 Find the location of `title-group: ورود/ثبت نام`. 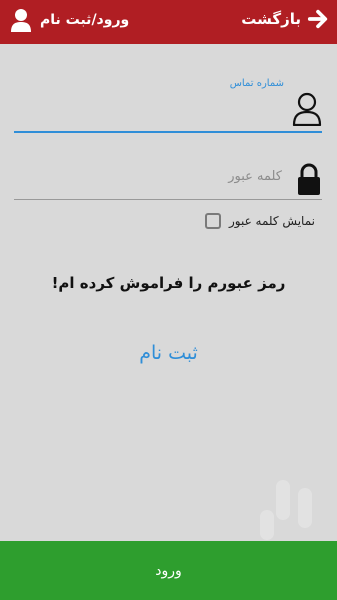

title-group: ورود/ثبت نام is located at coordinates (69, 20).